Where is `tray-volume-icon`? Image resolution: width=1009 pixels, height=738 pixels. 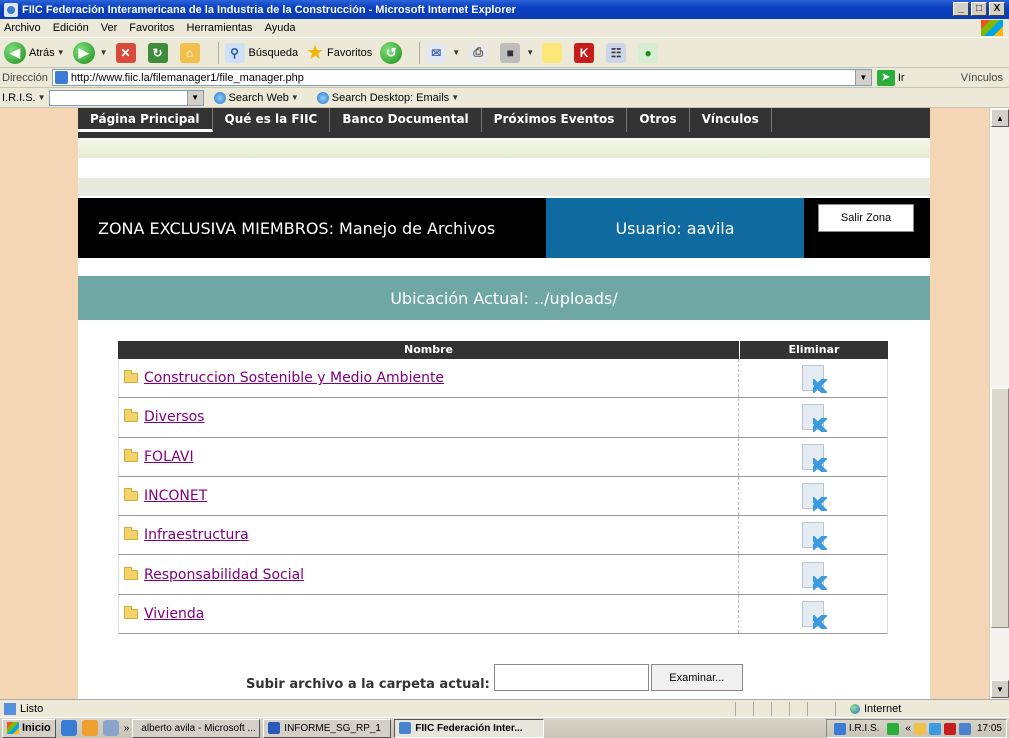
tray-volume-icon is located at coordinates (964, 728).